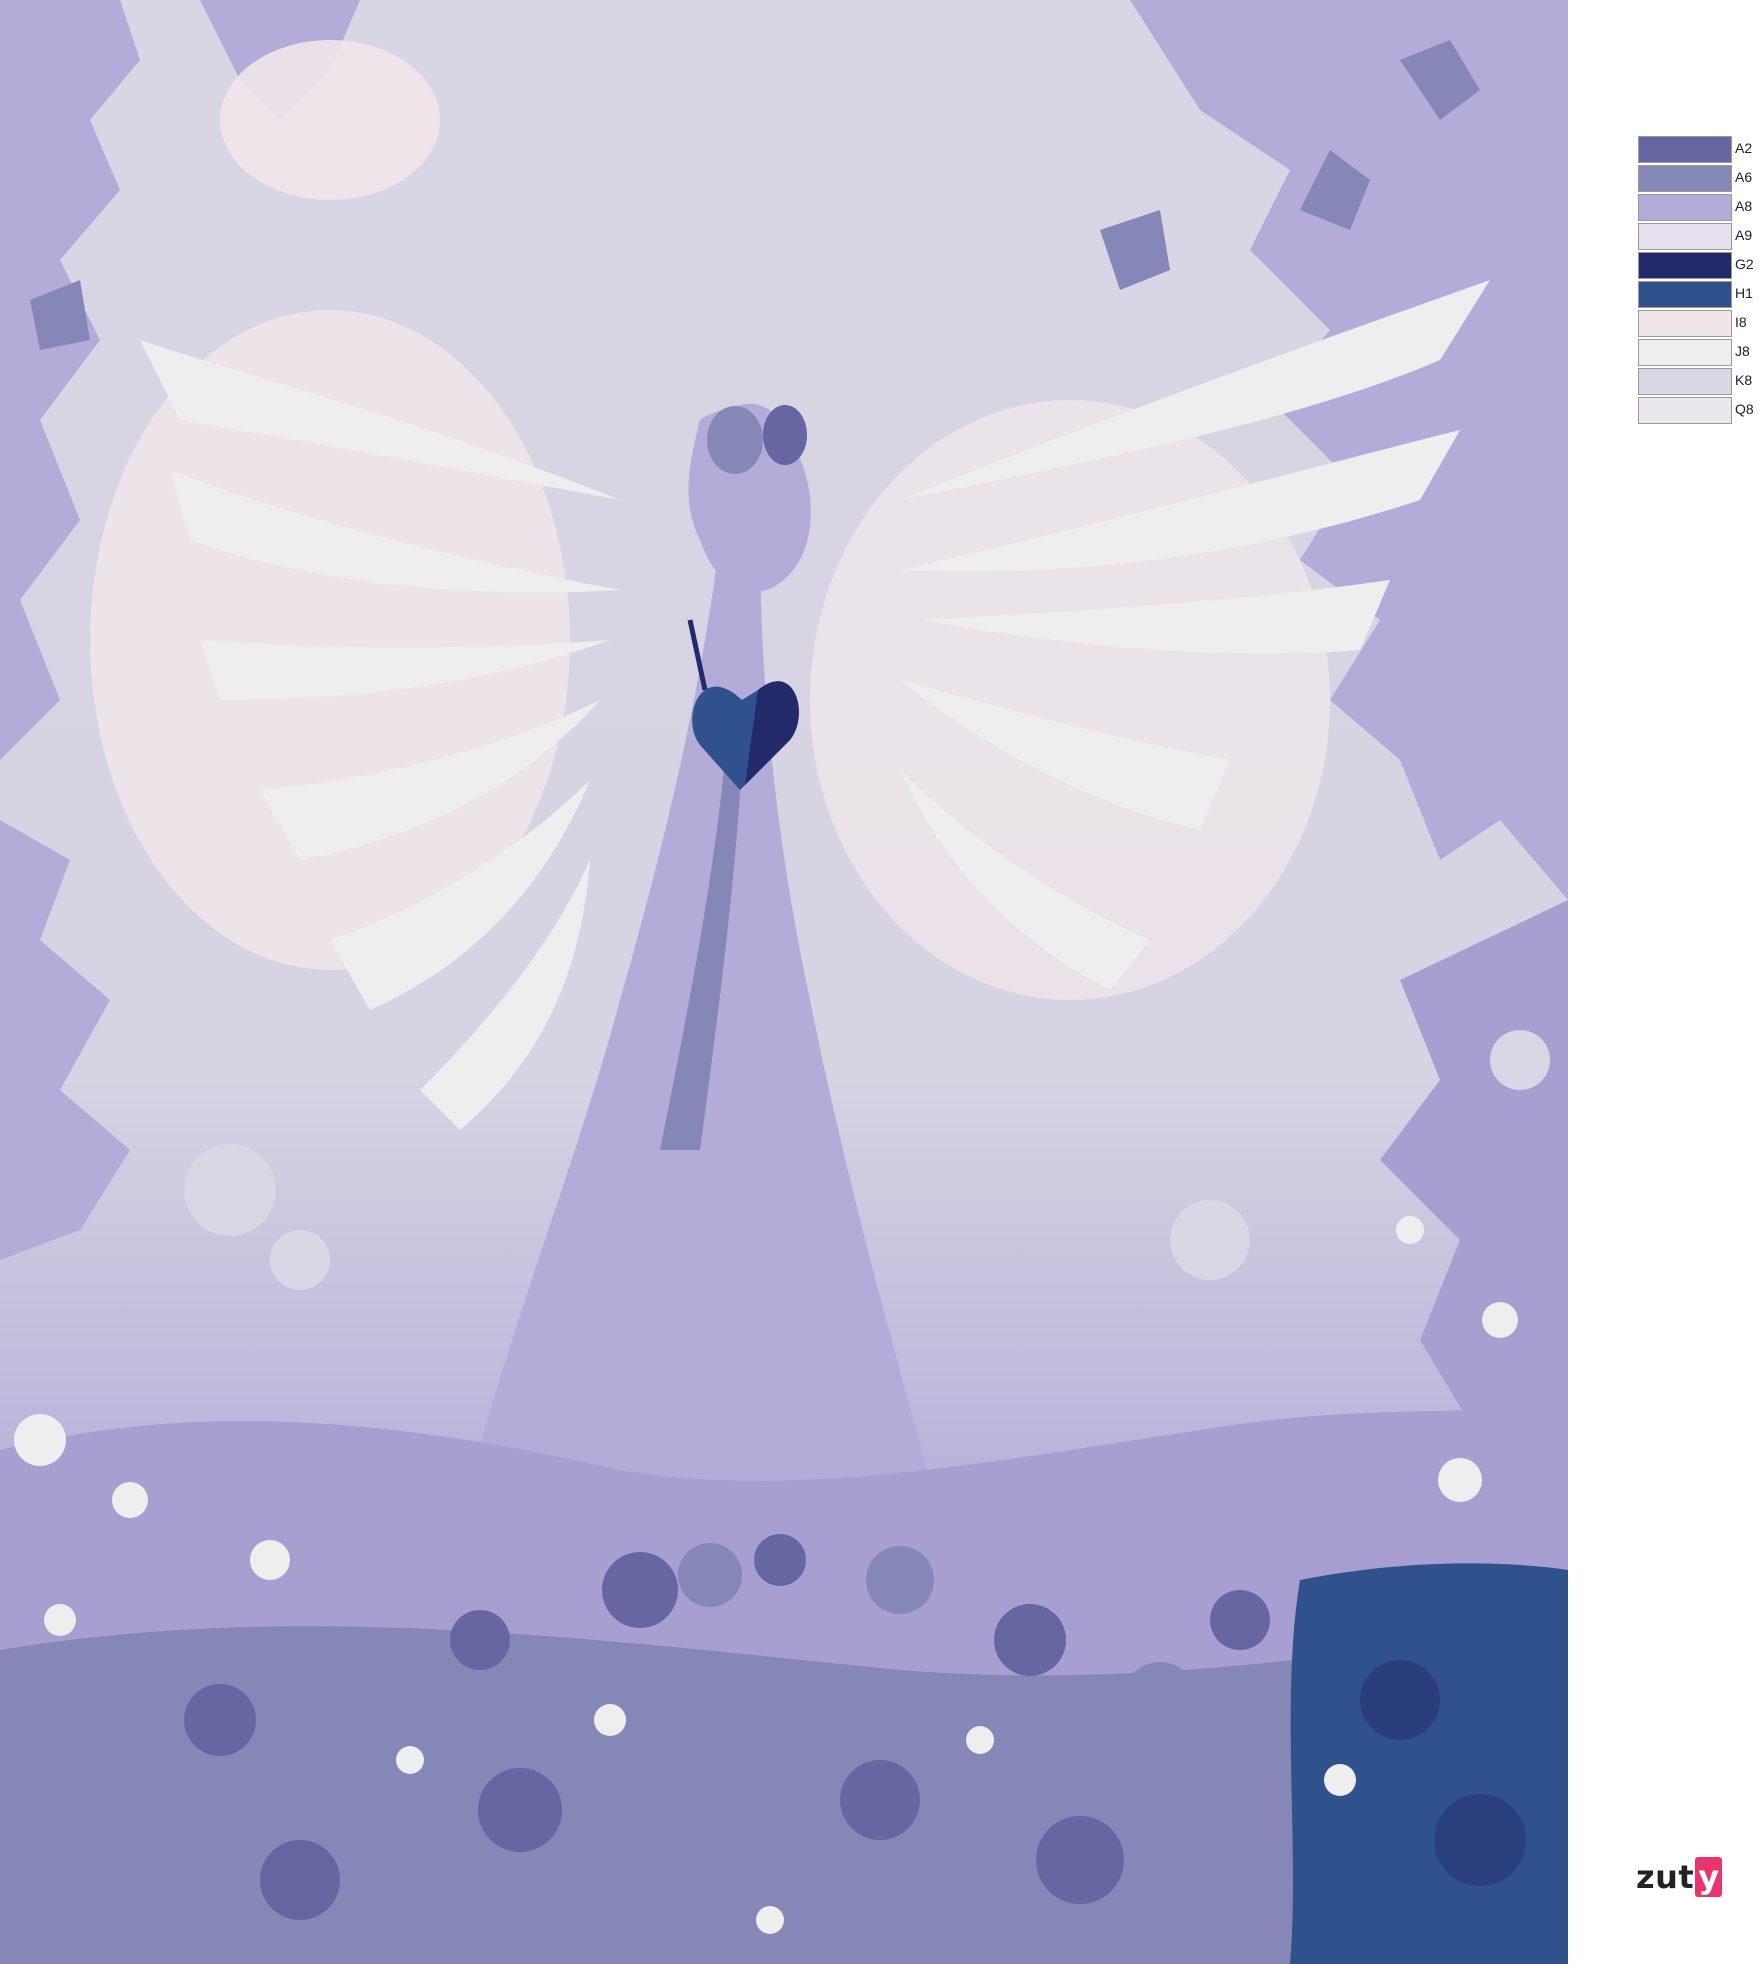 The image size is (1759, 1964). I want to click on brand-wordmark: zut, so click(1665, 1877).